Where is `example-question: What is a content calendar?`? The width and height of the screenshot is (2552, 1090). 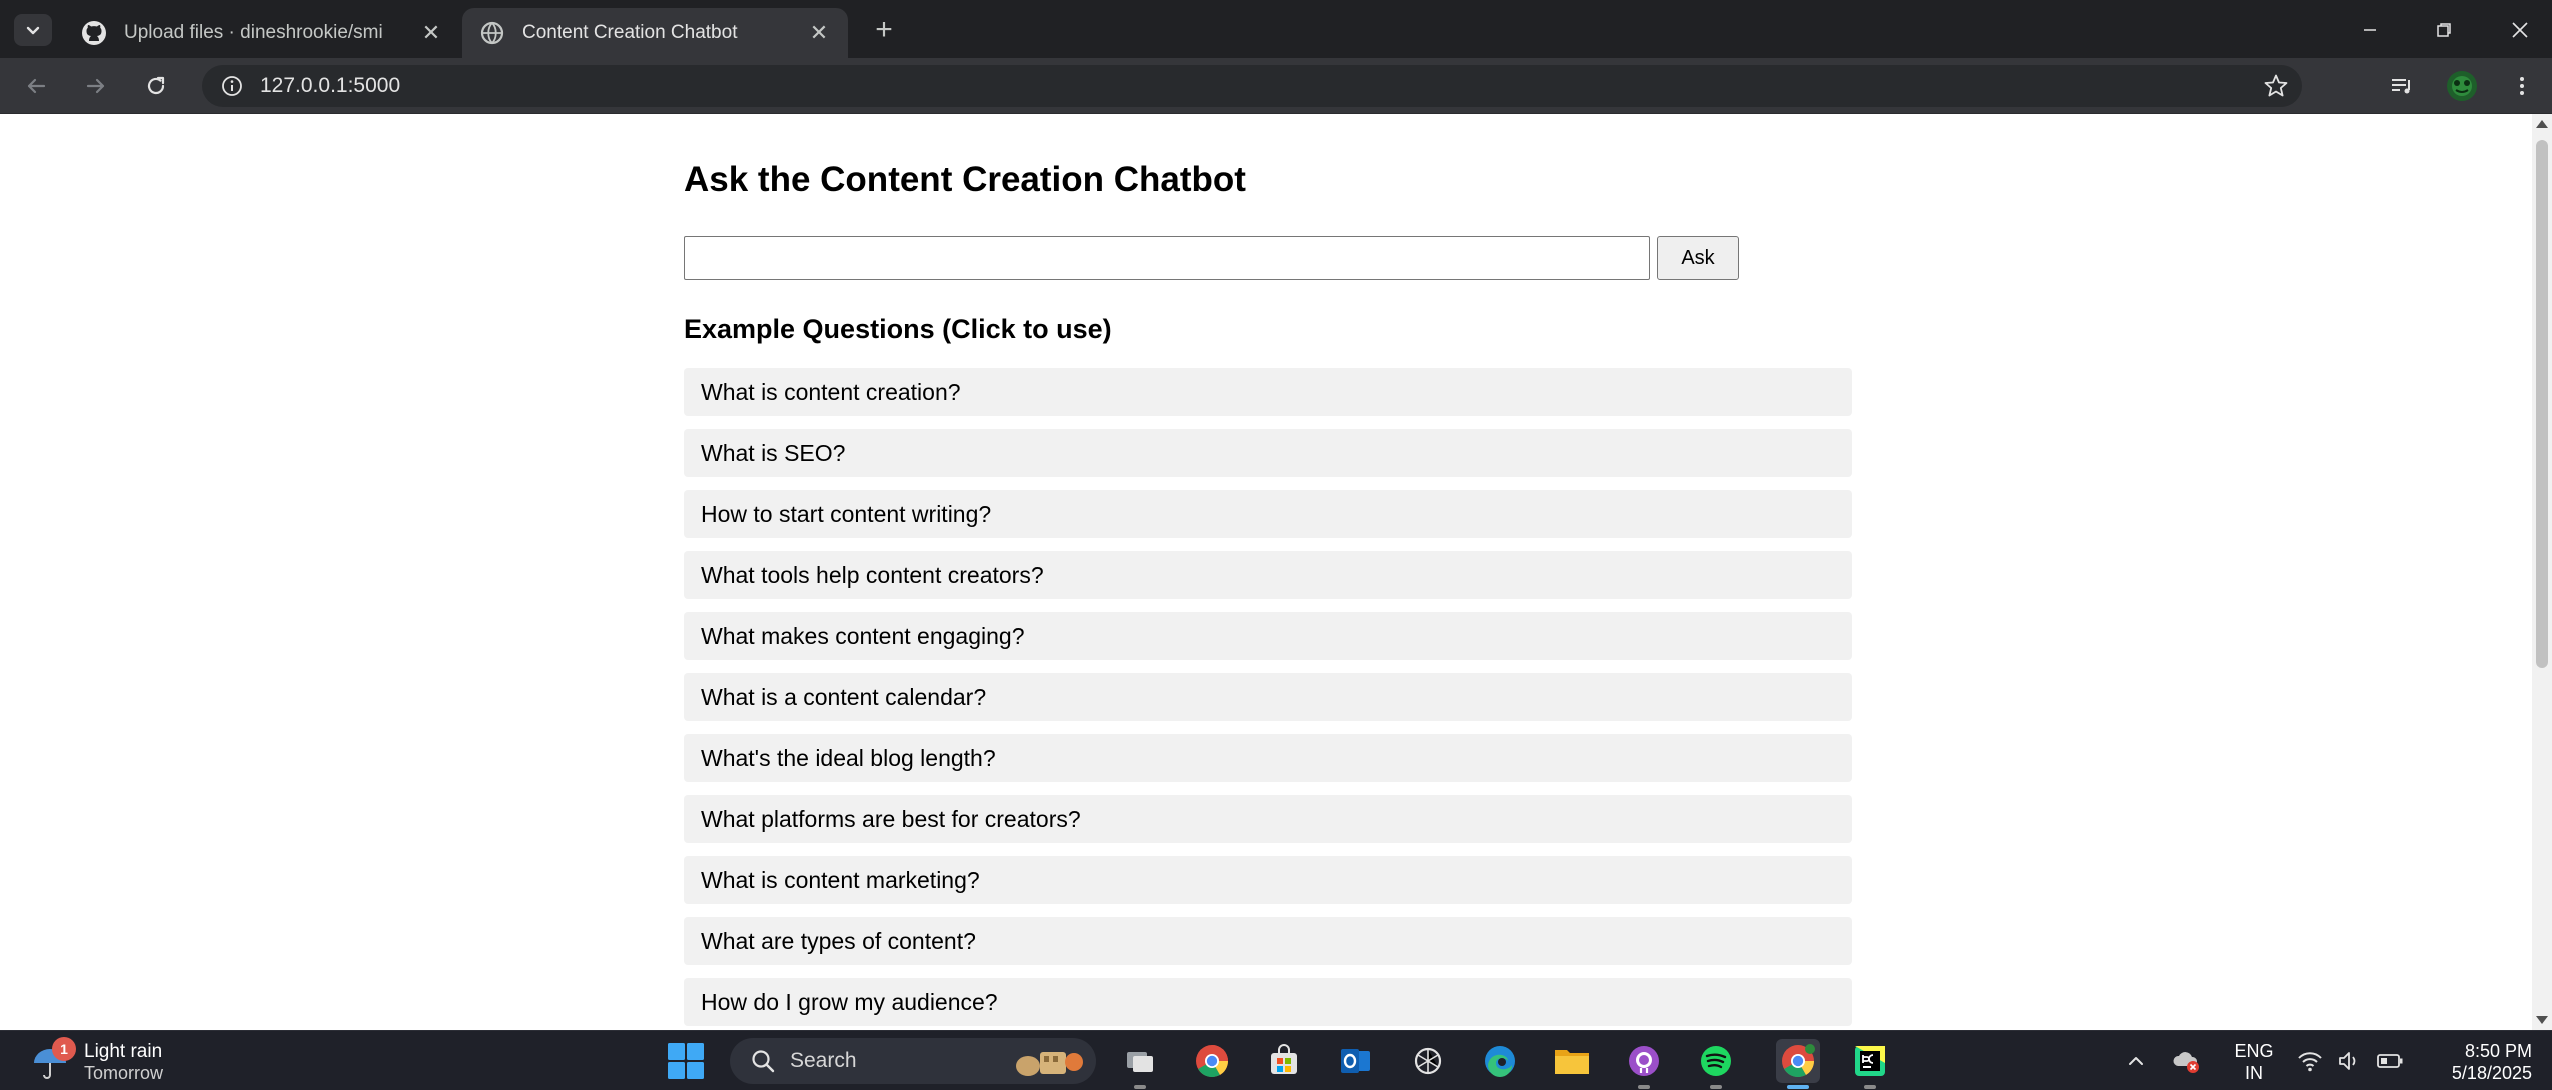 example-question: What is a content calendar? is located at coordinates (1268, 697).